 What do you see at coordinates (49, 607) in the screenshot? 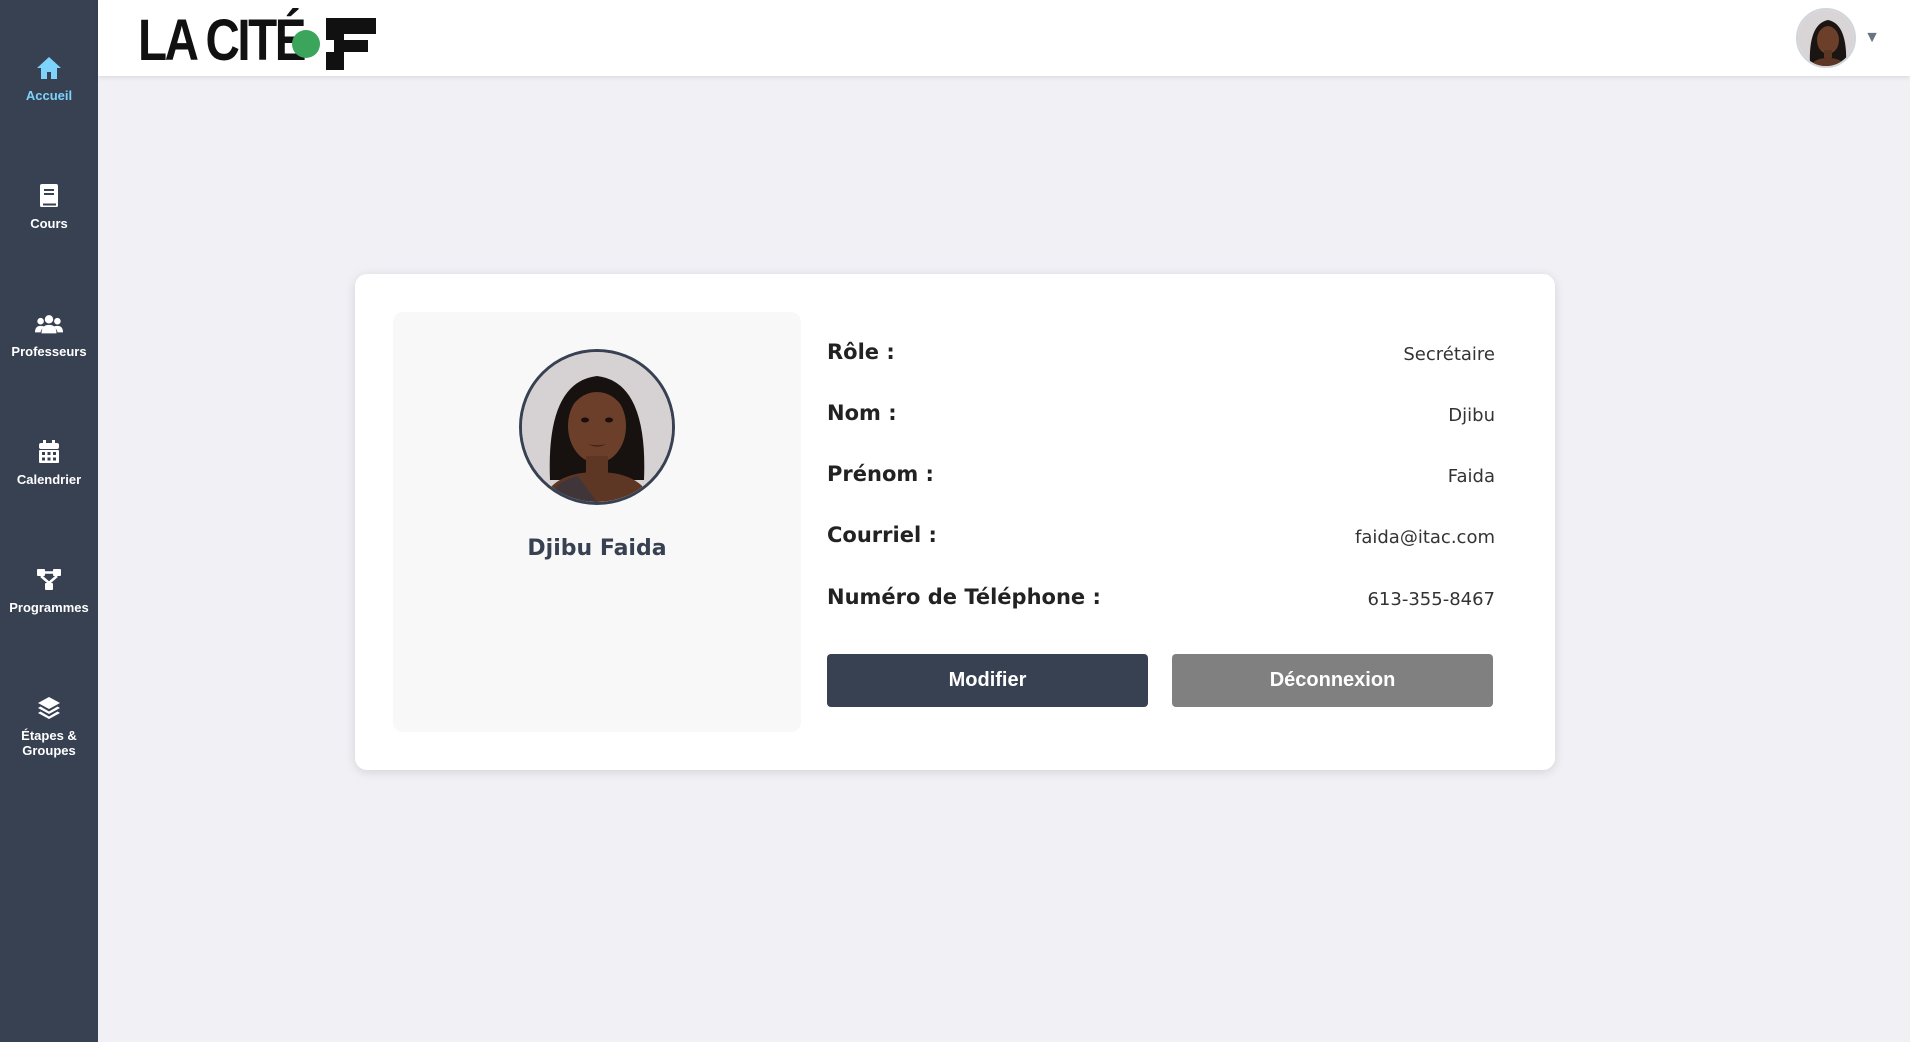
I see `sidebar-item-label: Programmes` at bounding box center [49, 607].